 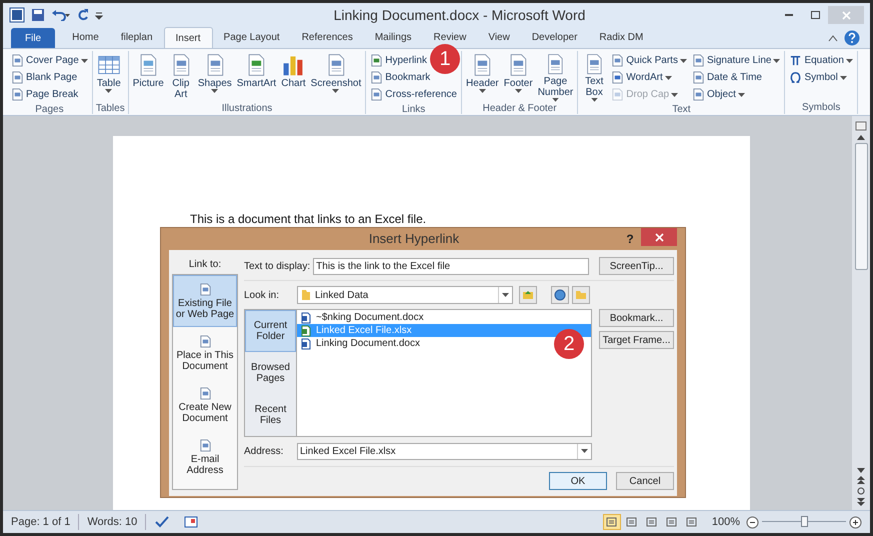 What do you see at coordinates (405, 295) in the screenshot?
I see `look-in-dropdown: Linked Data` at bounding box center [405, 295].